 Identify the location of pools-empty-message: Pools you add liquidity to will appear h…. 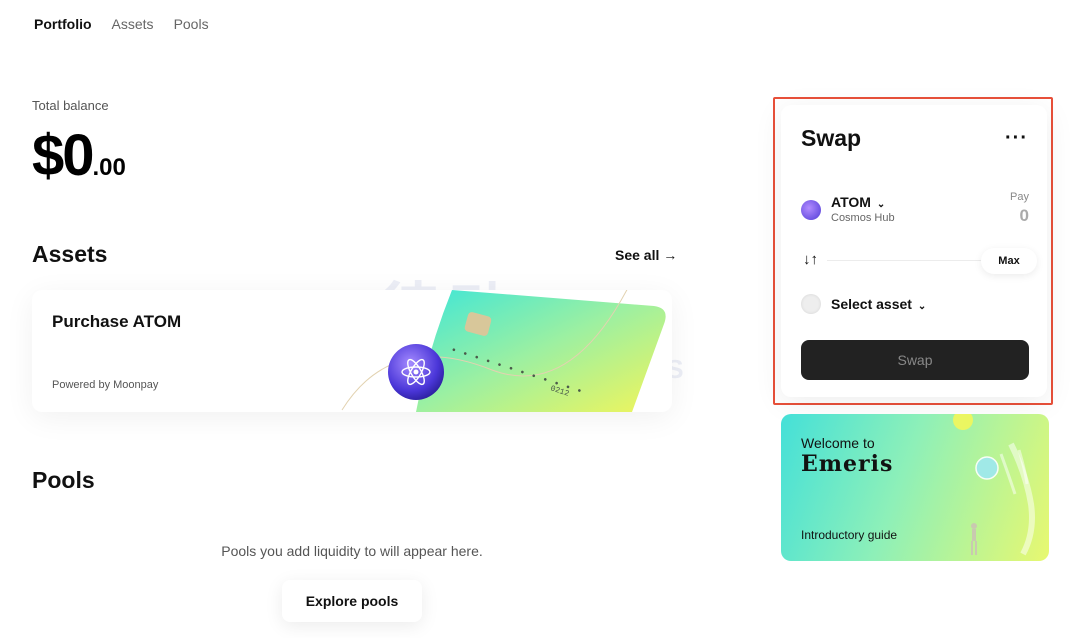
(352, 551).